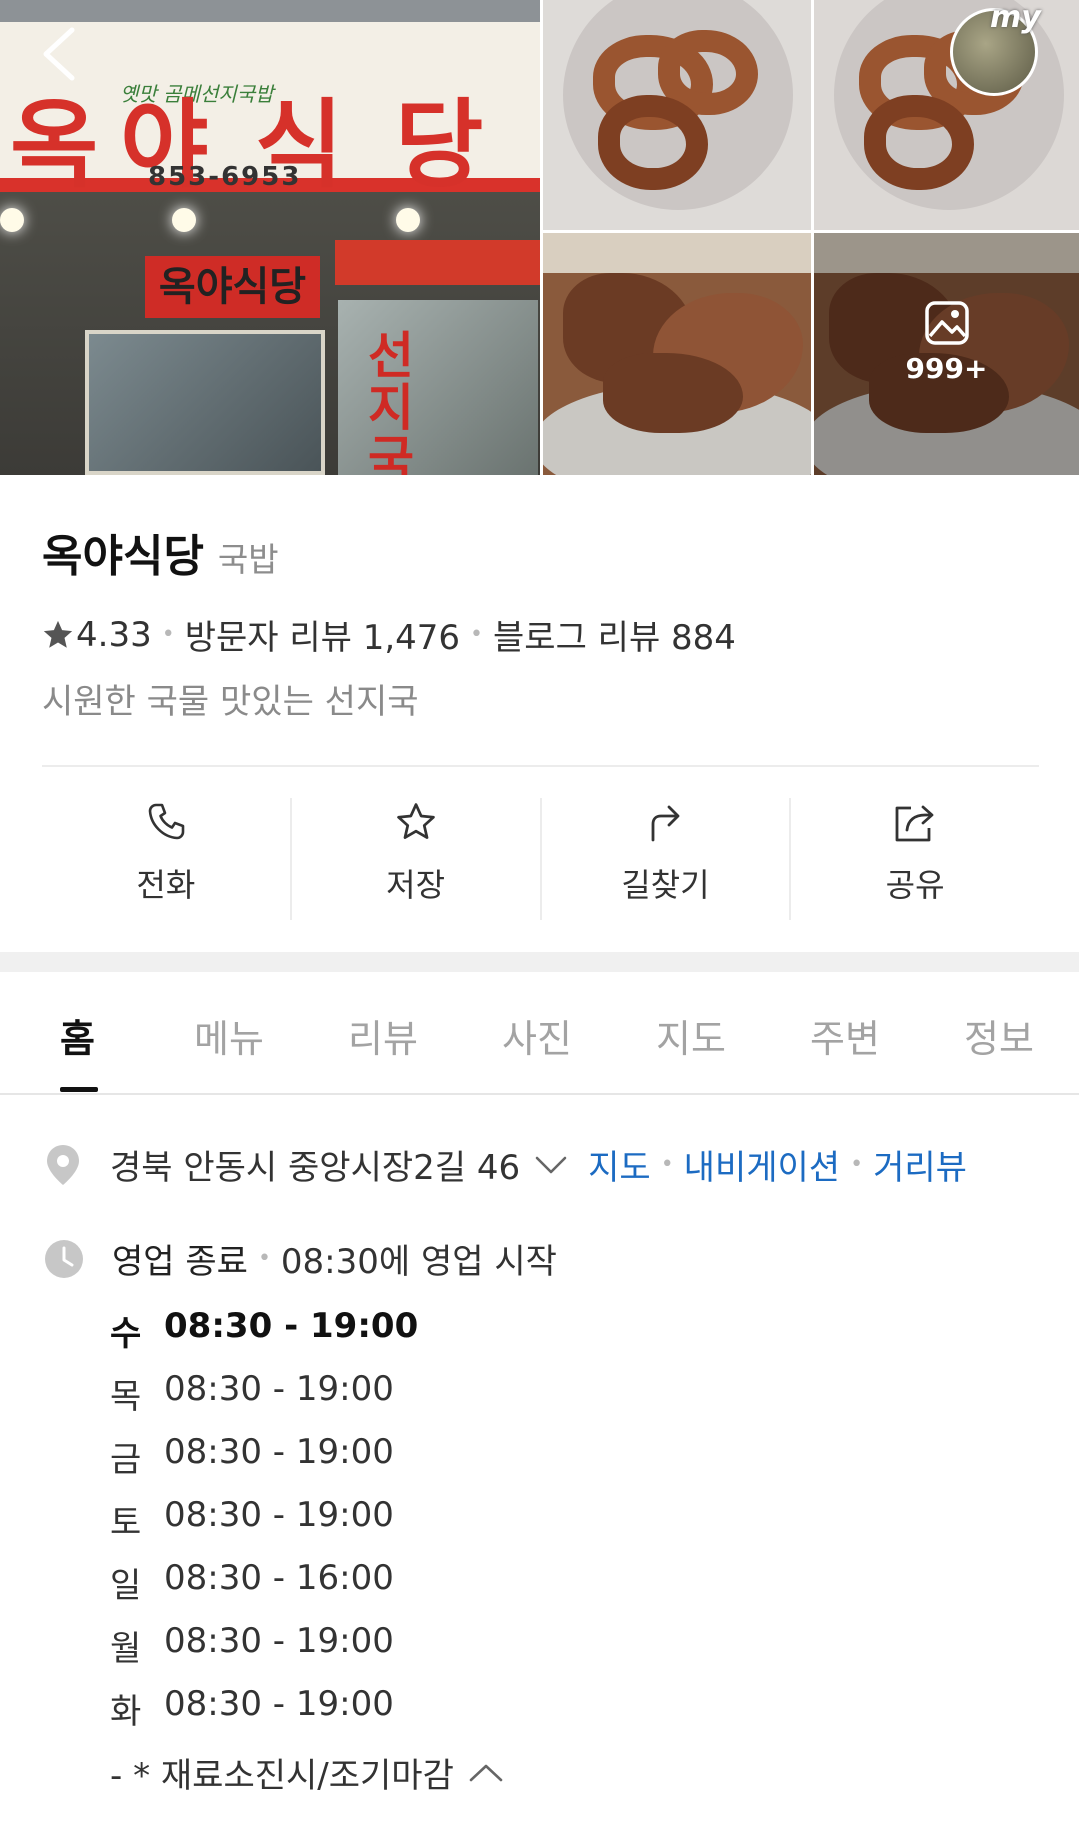 The height and width of the screenshot is (1830, 1079). I want to click on hours-next-open: 08:30에 영업 시작, so click(418, 1262).